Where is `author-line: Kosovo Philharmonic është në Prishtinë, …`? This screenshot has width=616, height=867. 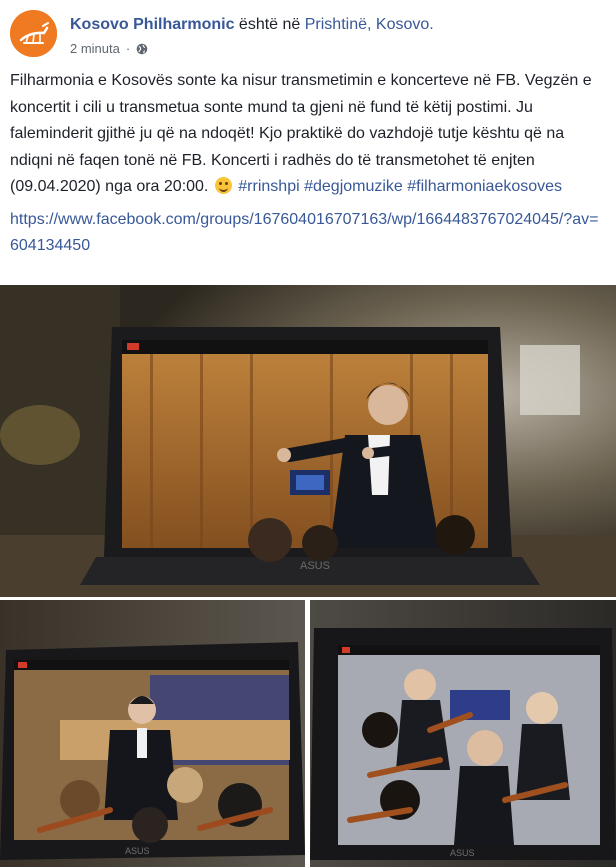
author-line: Kosovo Philharmonic është në Prishtinë, … is located at coordinates (252, 25).